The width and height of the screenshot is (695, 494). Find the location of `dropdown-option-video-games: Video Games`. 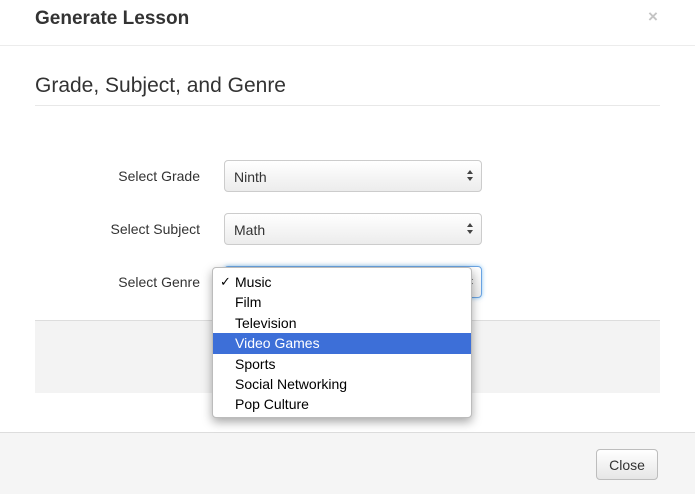

dropdown-option-video-games: Video Games is located at coordinates (342, 343).